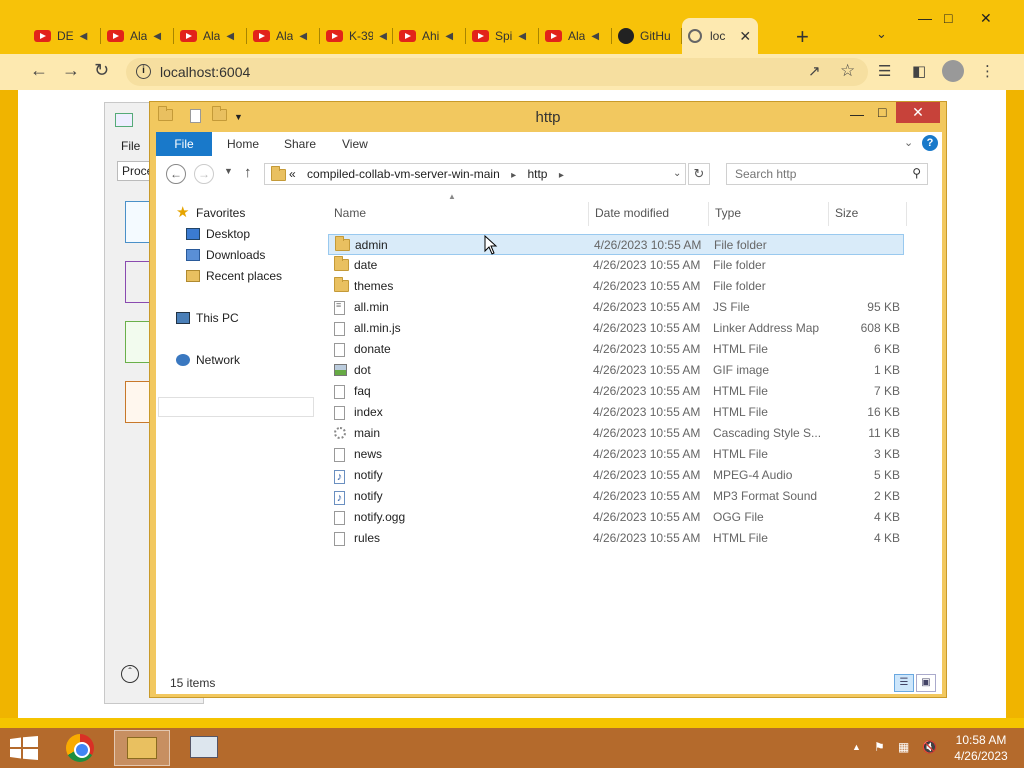 The width and height of the screenshot is (1024, 768). What do you see at coordinates (616, 517) in the screenshot?
I see `file-row: notify.ogg 4/26/2023 10:55 AM OGG File 4 KB` at bounding box center [616, 517].